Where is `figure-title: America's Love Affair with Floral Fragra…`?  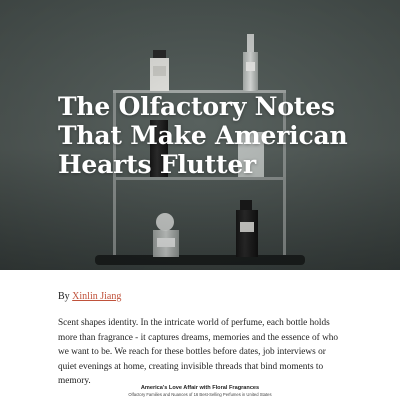
figure-title: America's Love Affair with Floral Fragra… is located at coordinates (200, 388).